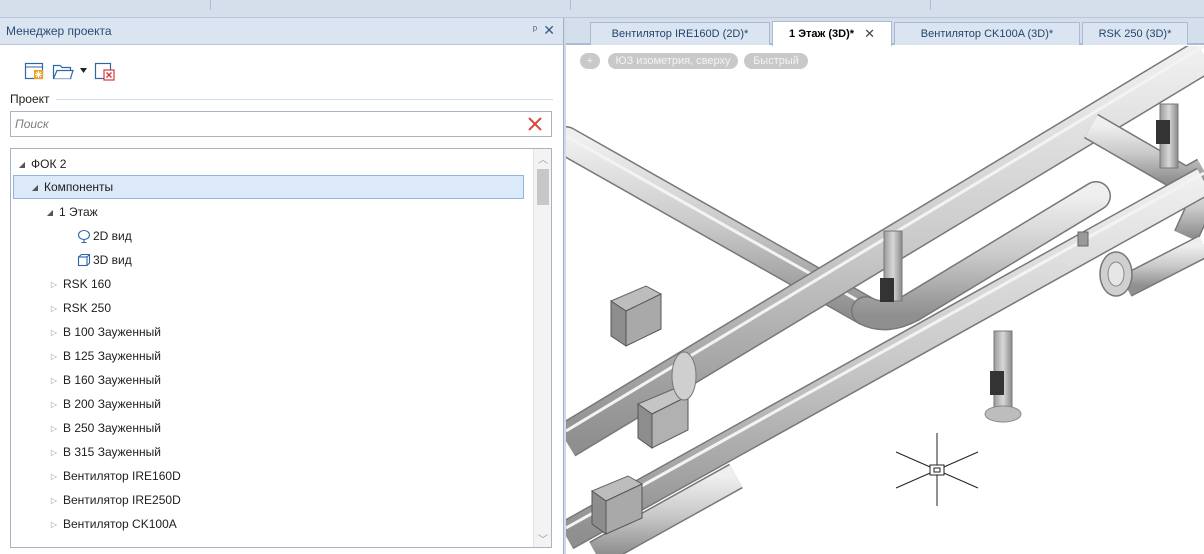 This screenshot has height=554, width=1204. Describe the element at coordinates (535, 124) in the screenshot. I see `clear-search-icon` at that location.